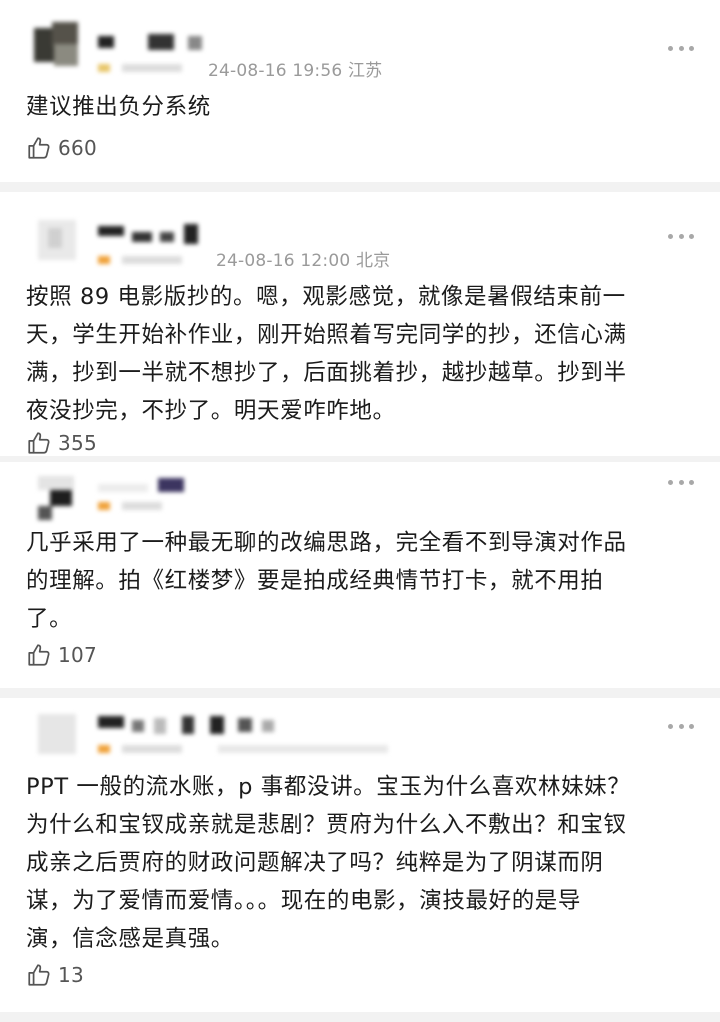  What do you see at coordinates (360, 738) in the screenshot?
I see `comment-header` at bounding box center [360, 738].